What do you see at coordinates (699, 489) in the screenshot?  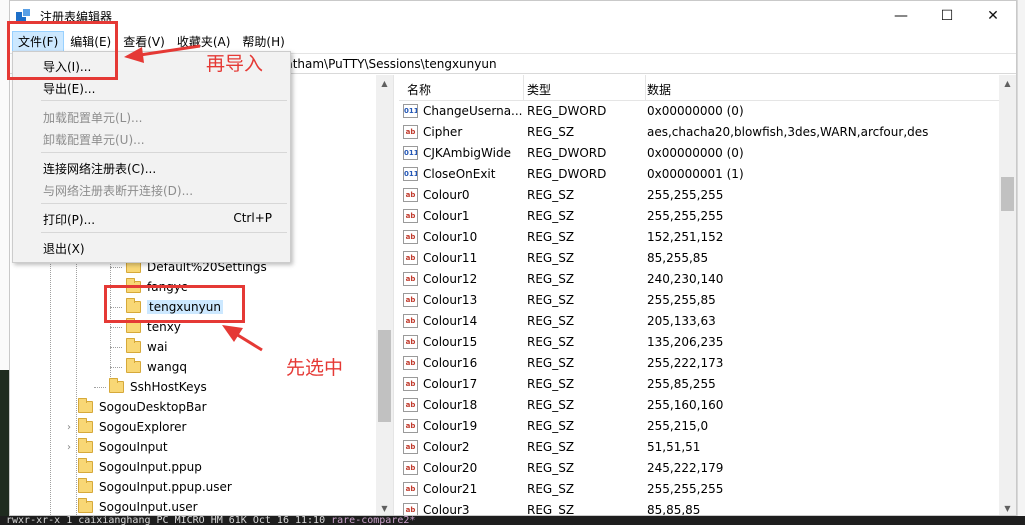 I see `value-row: ab Colour21 REG_SZ 255,255,255` at bounding box center [699, 489].